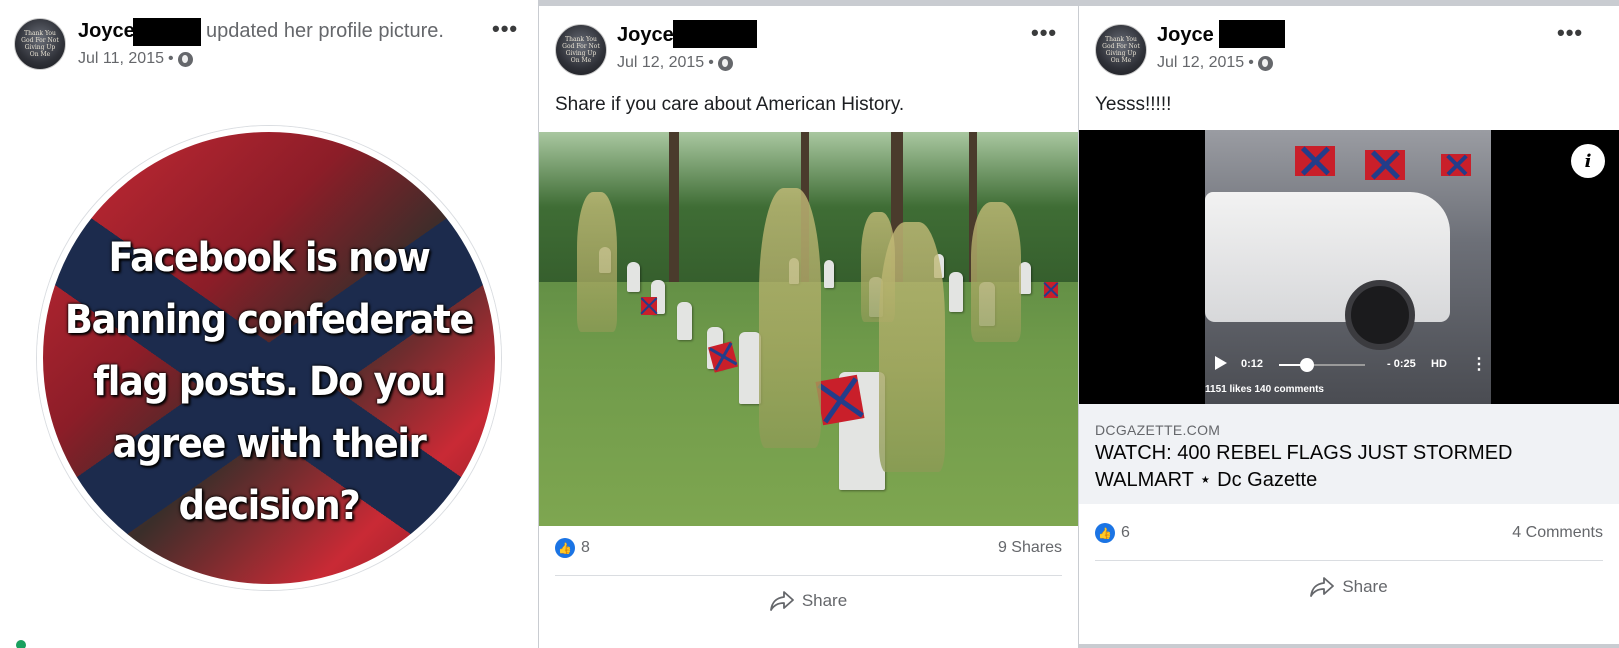 This screenshot has width=1619, height=648. What do you see at coordinates (585, 548) in the screenshot?
I see `like-count: 8` at bounding box center [585, 548].